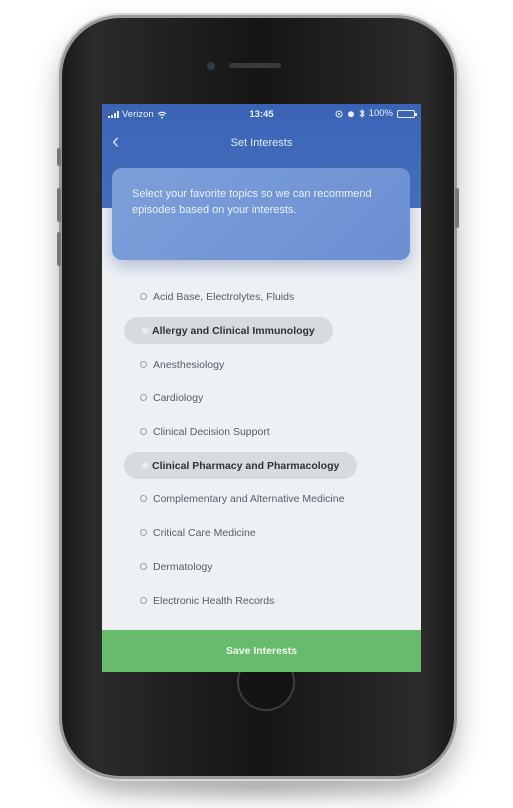 This screenshot has width=513, height=808. Describe the element at coordinates (457, 208) in the screenshot. I see `power-button` at that location.